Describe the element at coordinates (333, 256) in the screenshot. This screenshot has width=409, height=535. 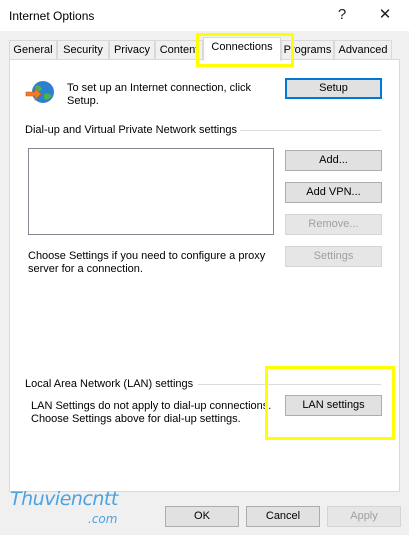
I see `settings-button: Settings` at that location.